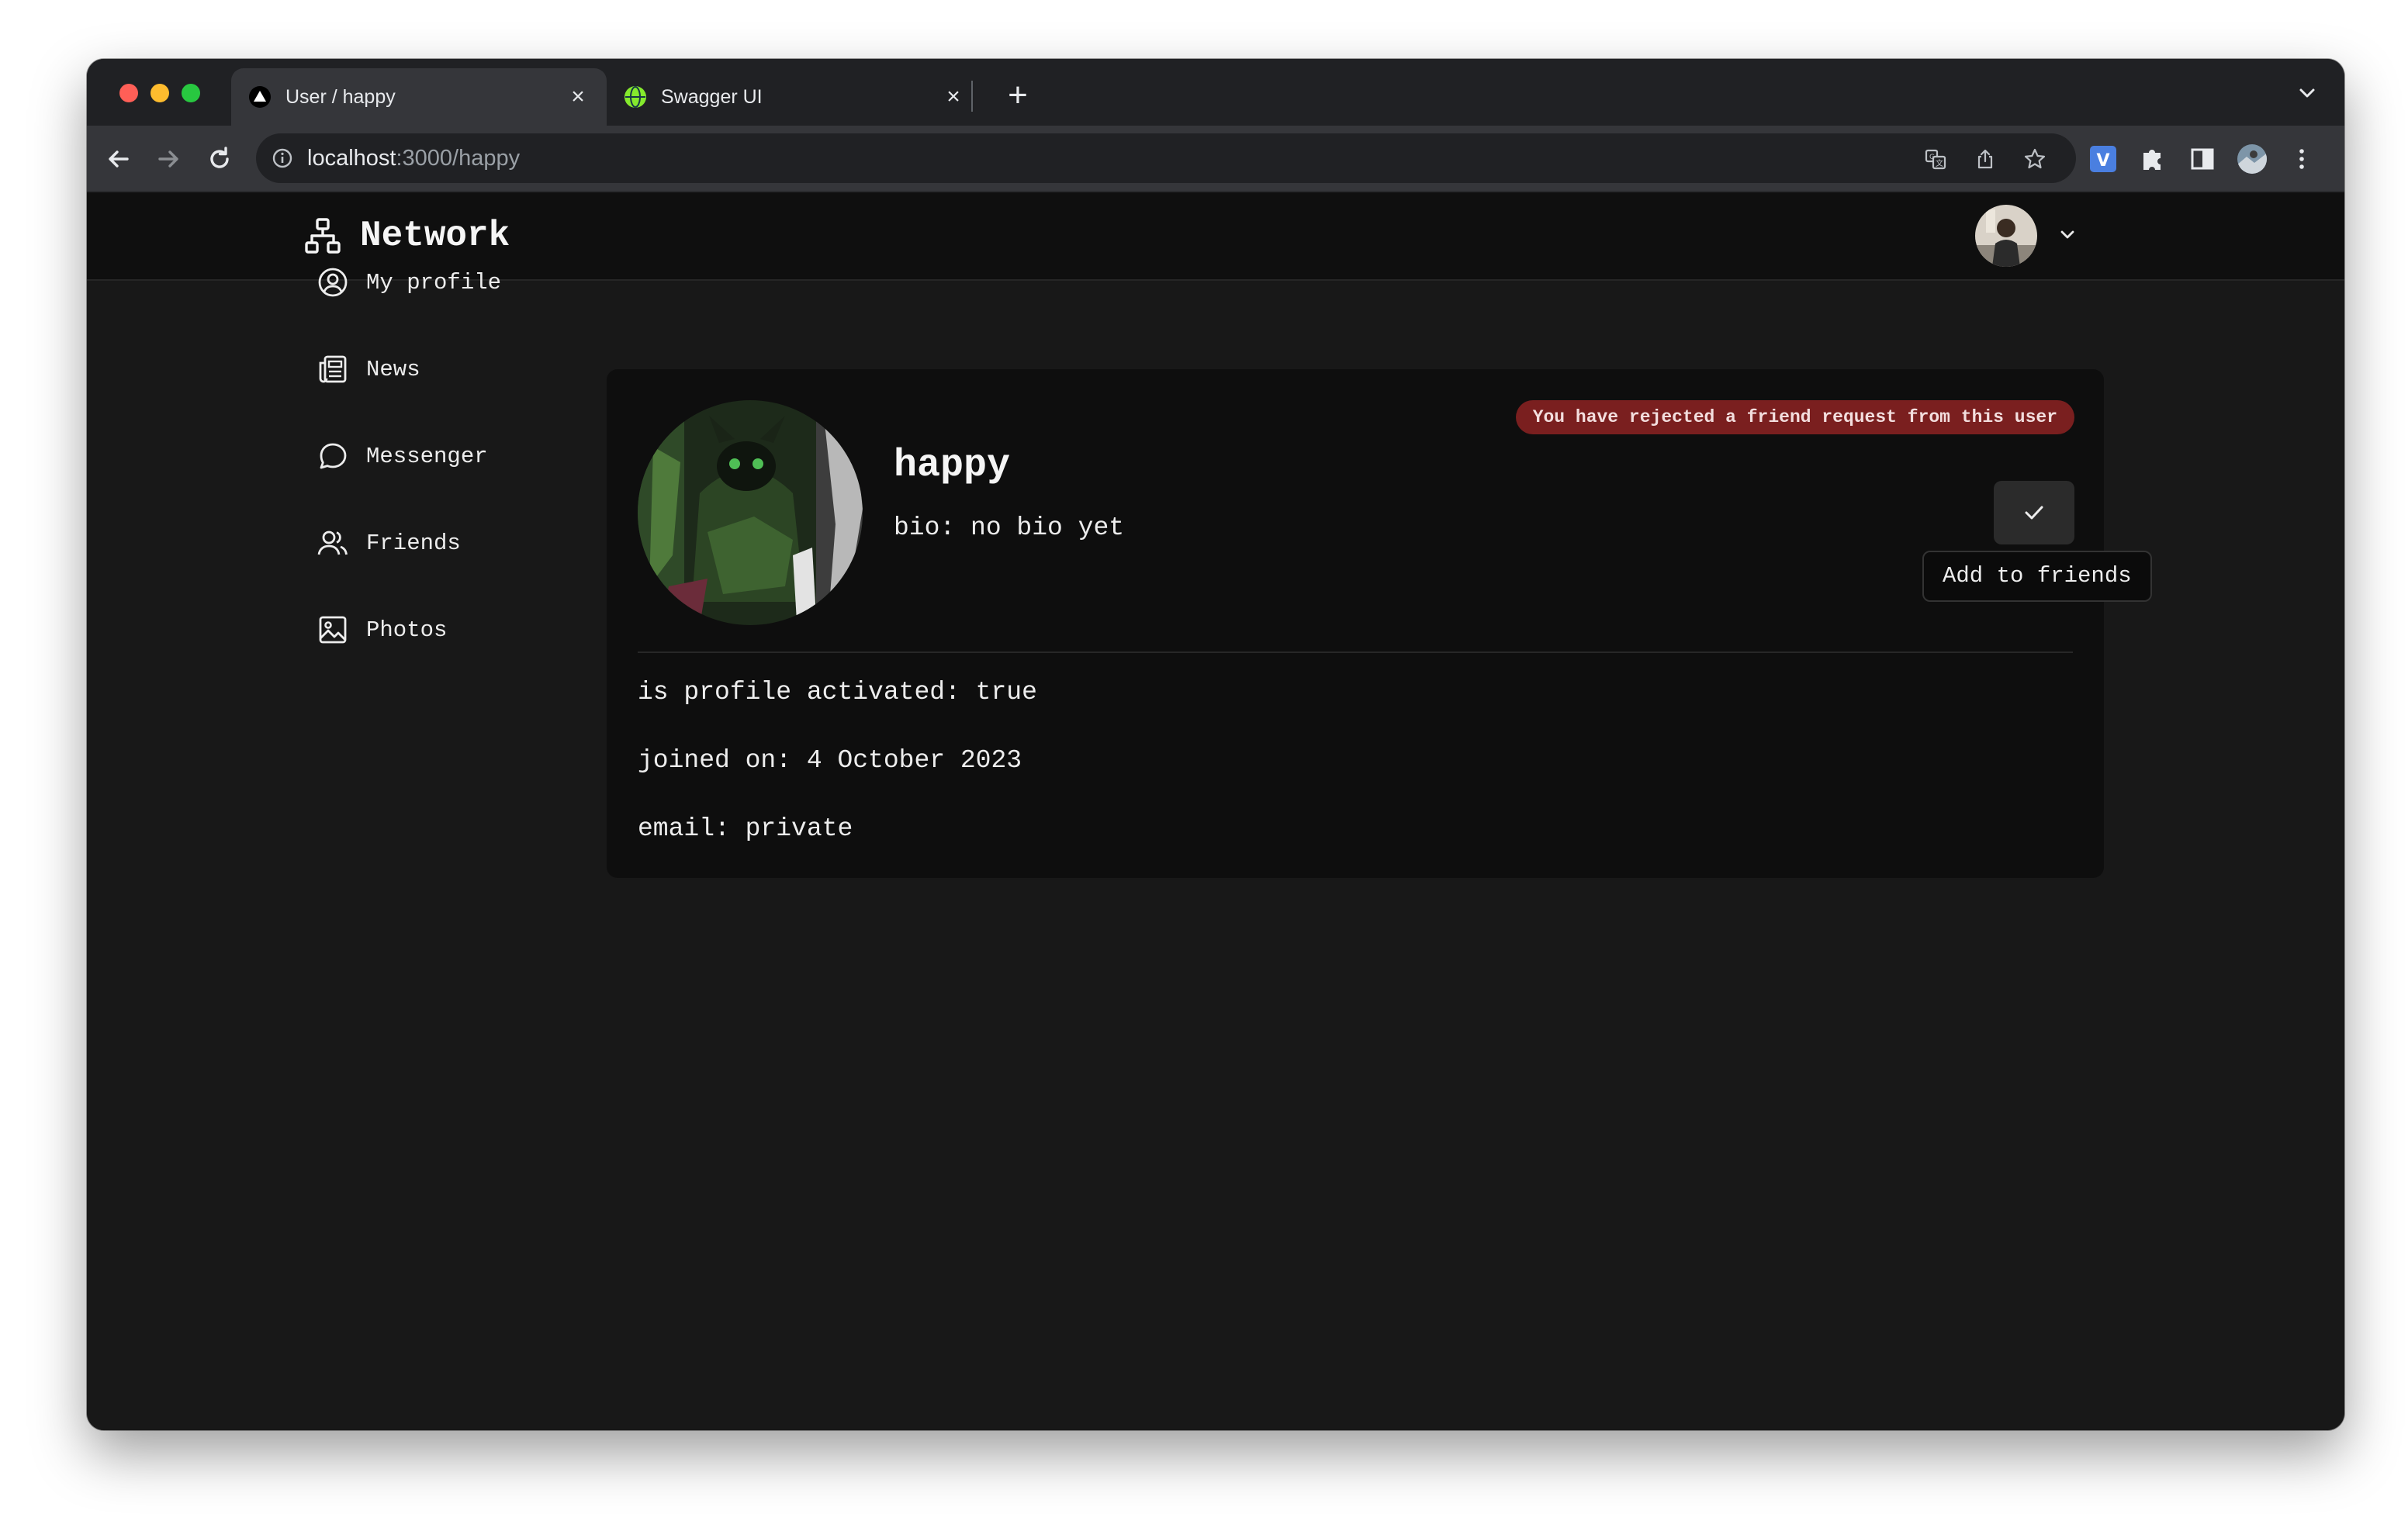 The image size is (2408, 1531). What do you see at coordinates (2202, 159) in the screenshot?
I see `side-panel-icon` at bounding box center [2202, 159].